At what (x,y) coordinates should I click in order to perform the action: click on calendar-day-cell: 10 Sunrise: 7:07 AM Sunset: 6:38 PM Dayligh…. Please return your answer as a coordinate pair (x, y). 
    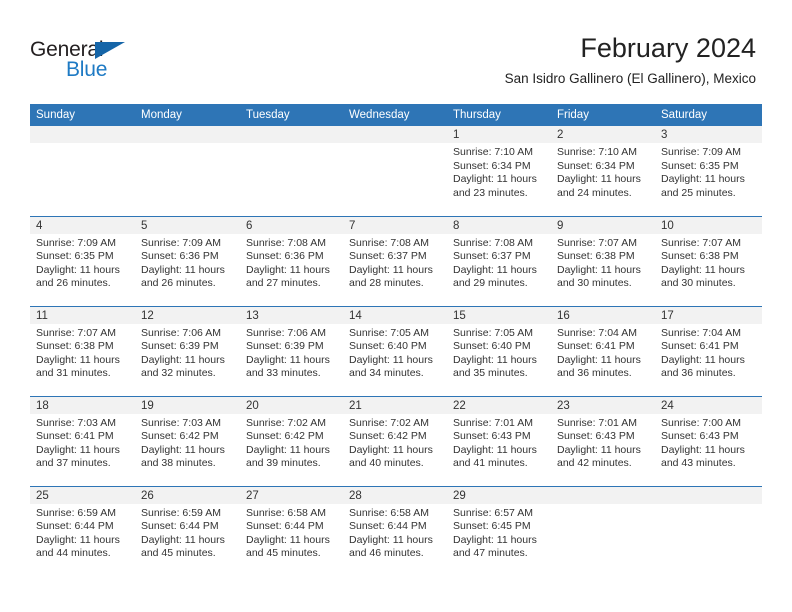
    Looking at the image, I should click on (708, 260).